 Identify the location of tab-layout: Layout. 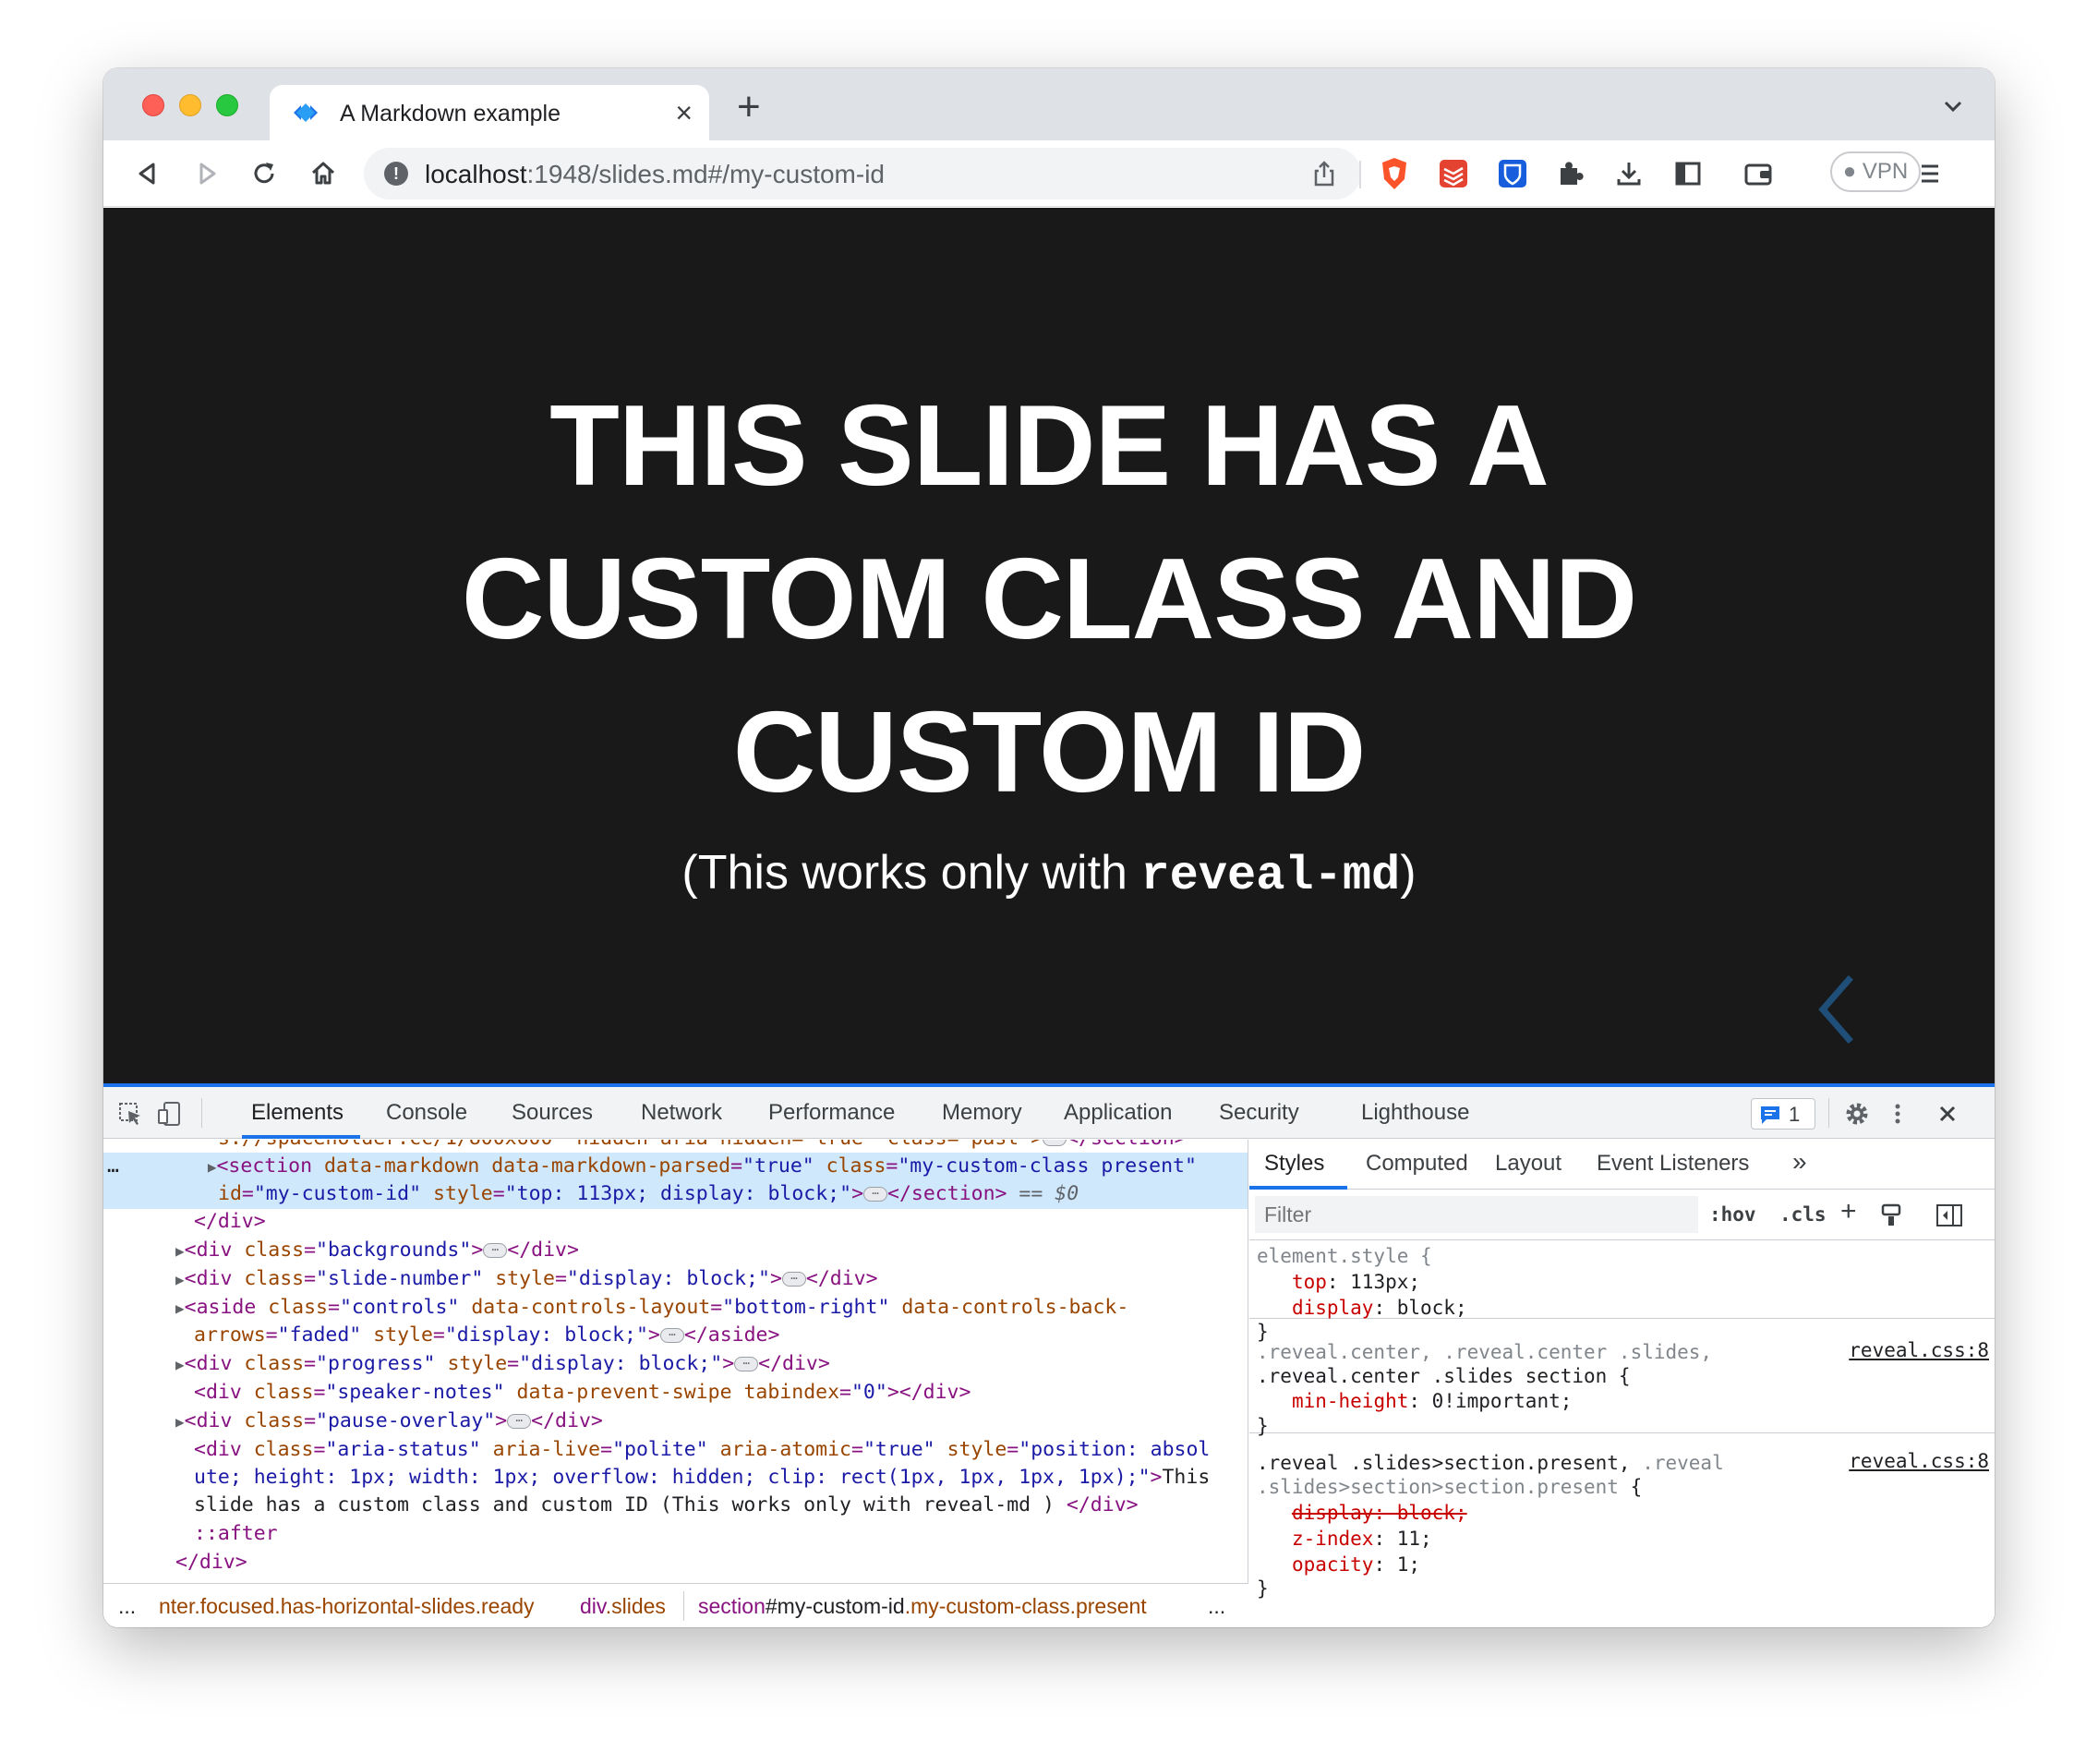
(1528, 1164).